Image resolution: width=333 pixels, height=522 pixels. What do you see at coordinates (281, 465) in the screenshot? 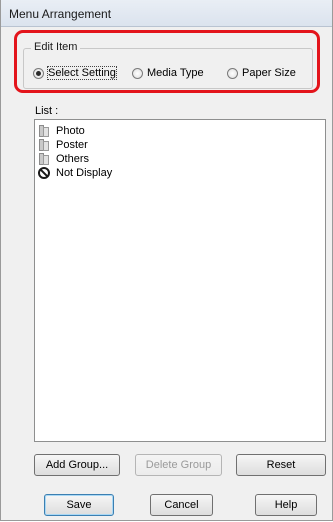
I see `reset-button: Reset` at bounding box center [281, 465].